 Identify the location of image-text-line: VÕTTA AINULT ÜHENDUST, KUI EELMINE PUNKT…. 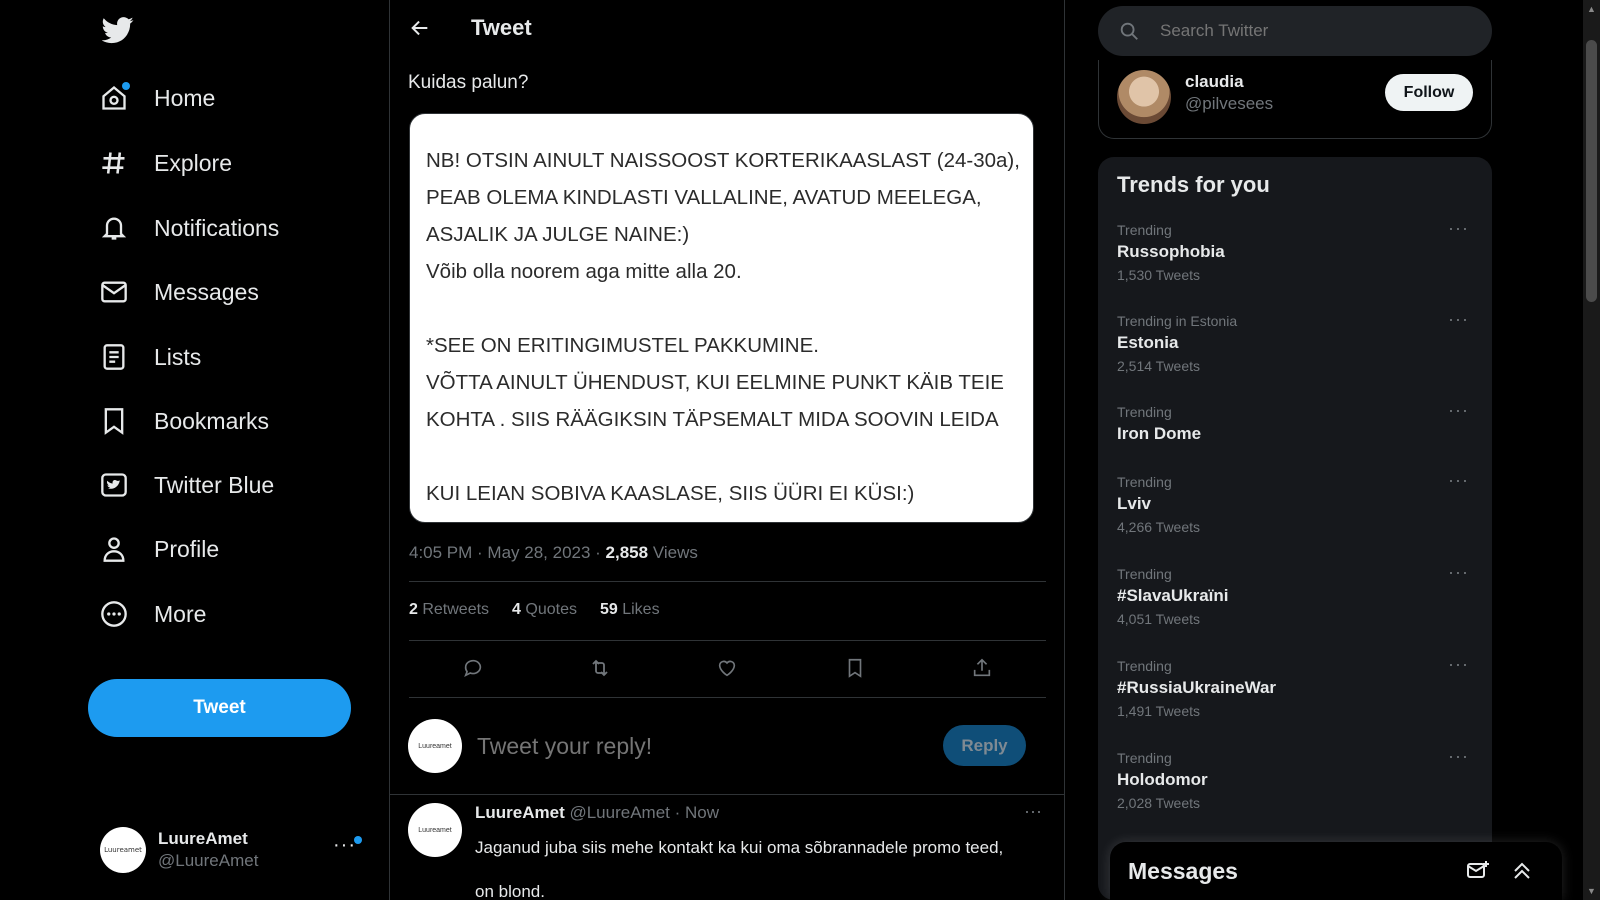
(715, 382).